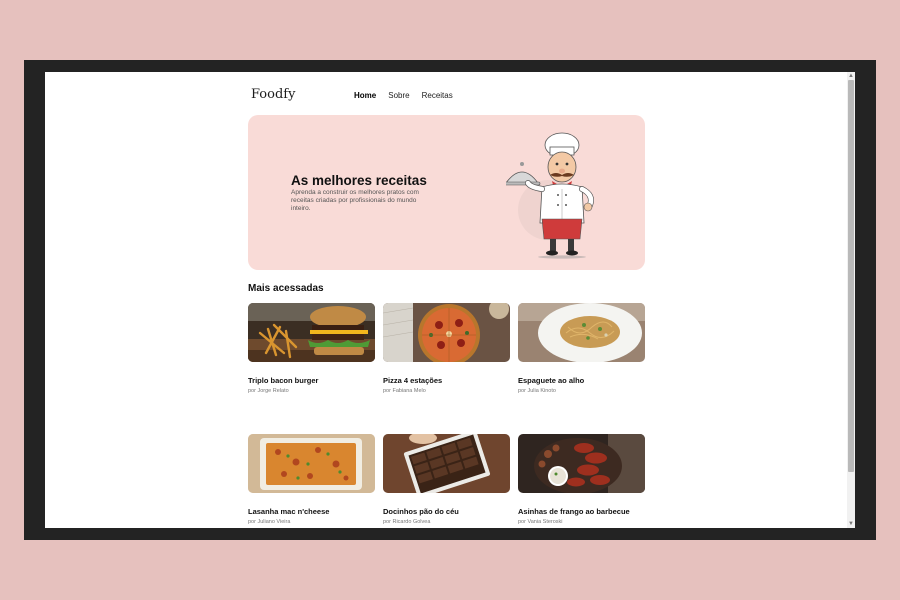 The width and height of the screenshot is (900, 600). What do you see at coordinates (268, 391) in the screenshot?
I see `recipe-author: por Jorge Relato` at bounding box center [268, 391].